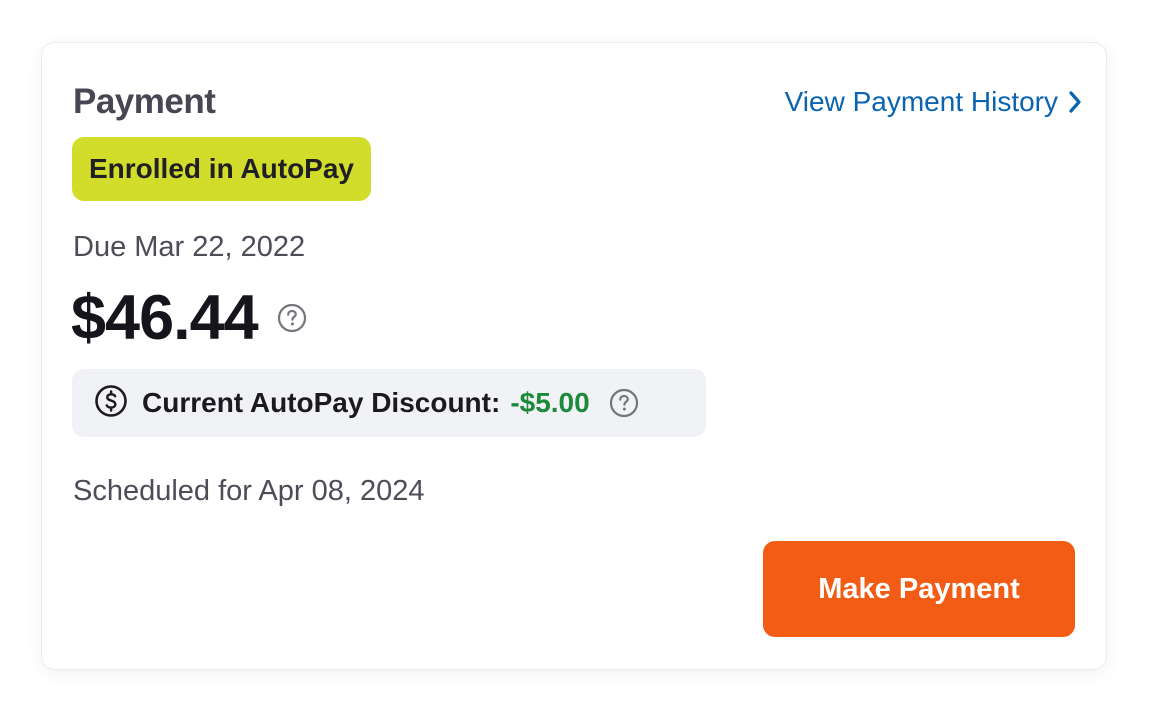 This screenshot has height=713, width=1150. Describe the element at coordinates (249, 491) in the screenshot. I see `scheduled-date: Scheduled for Apr 08, 2024` at that location.